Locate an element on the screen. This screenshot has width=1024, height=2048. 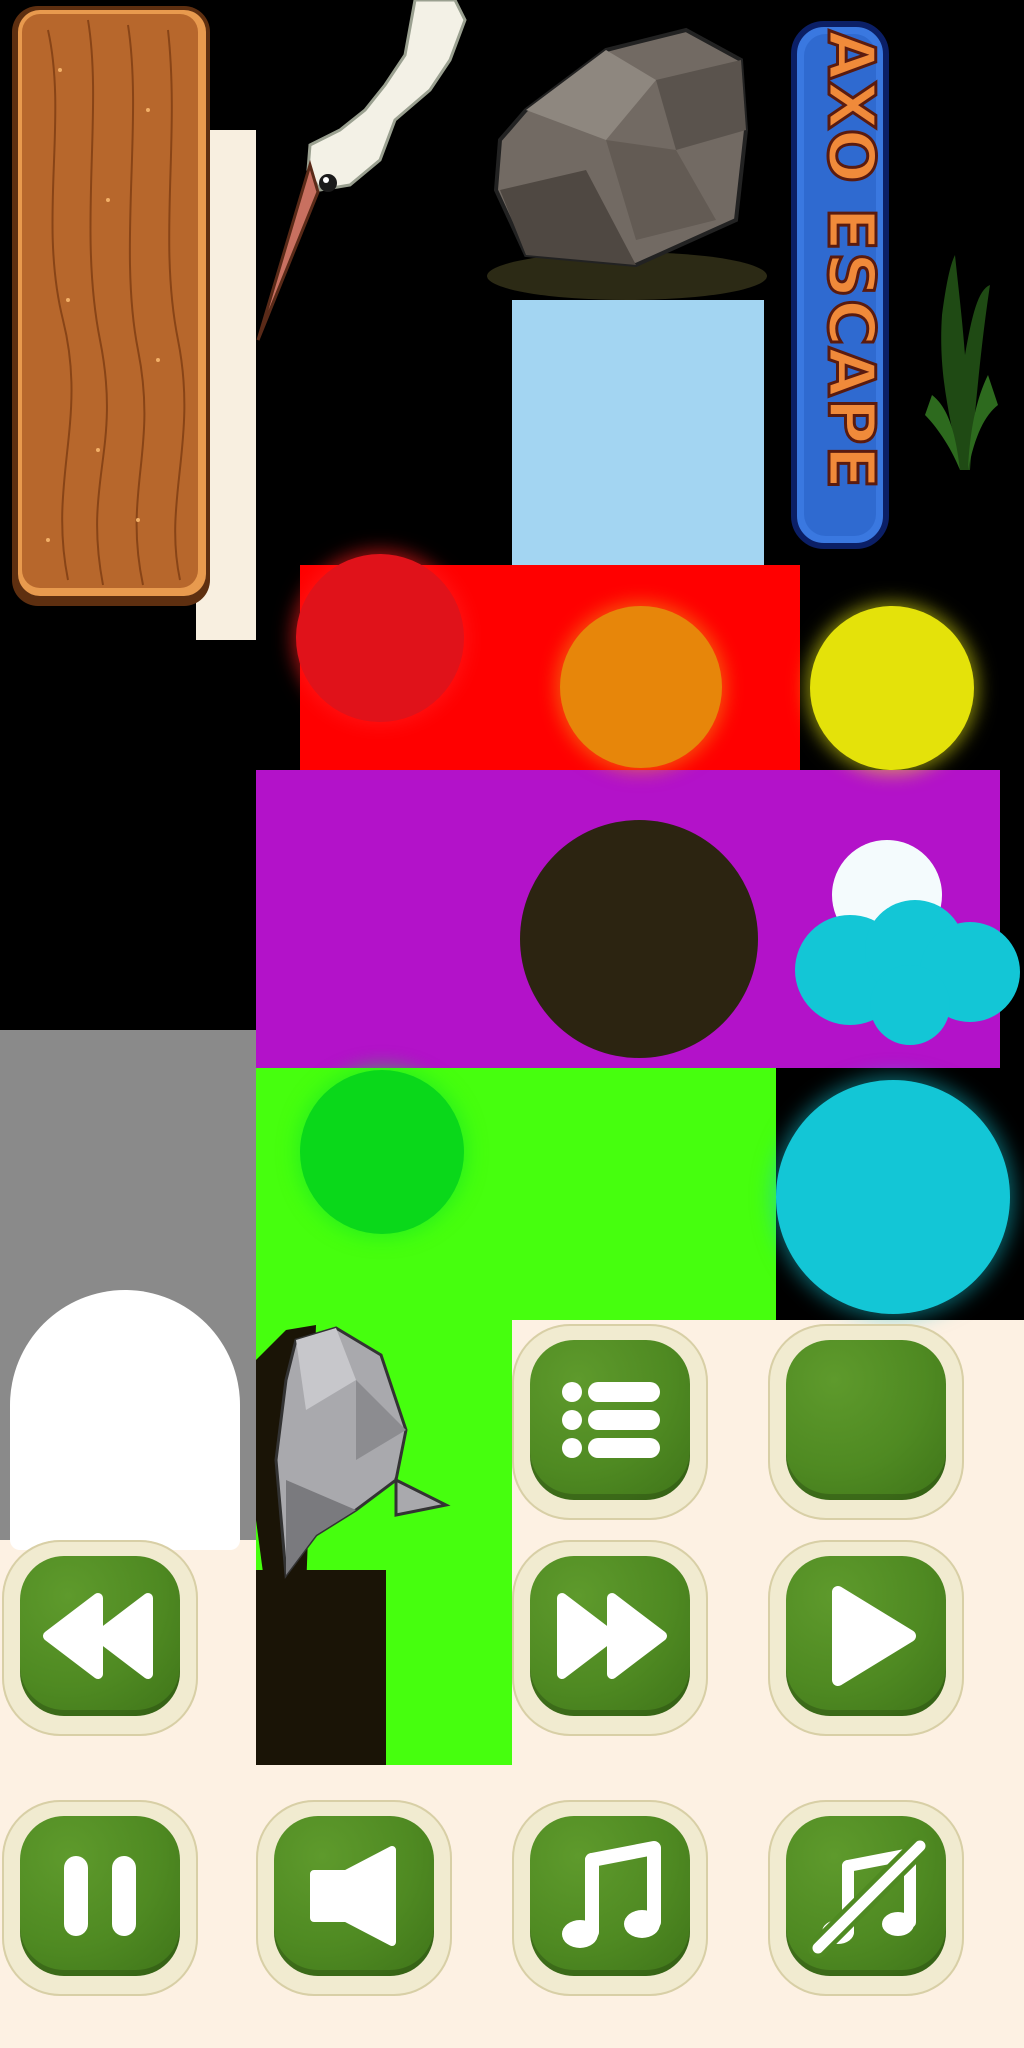
speaker-icon is located at coordinates (353, 1896).